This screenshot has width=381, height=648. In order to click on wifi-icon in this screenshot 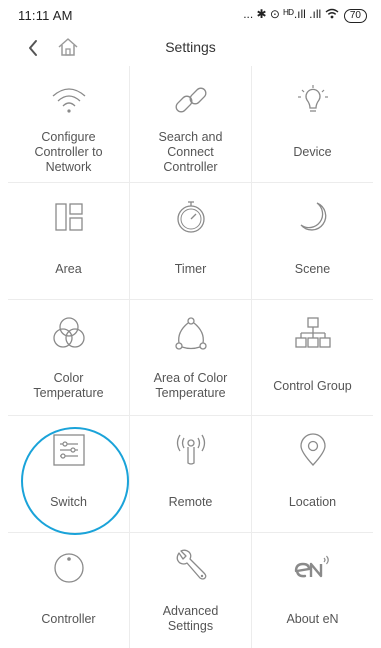, I will do `click(68, 100)`.